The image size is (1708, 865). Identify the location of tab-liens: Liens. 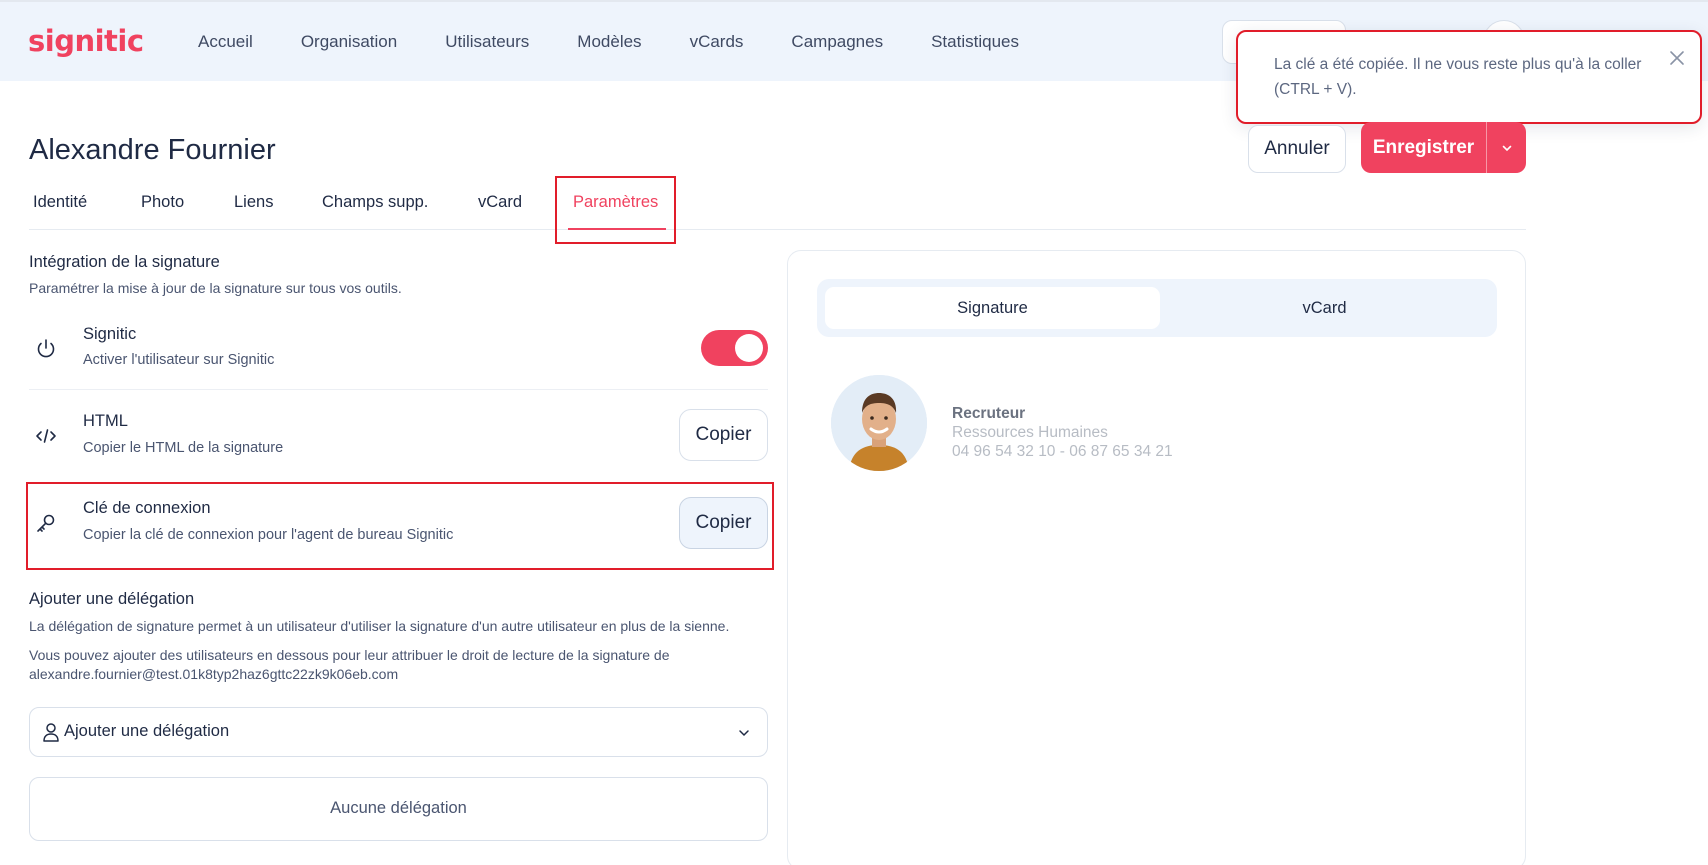
(253, 202).